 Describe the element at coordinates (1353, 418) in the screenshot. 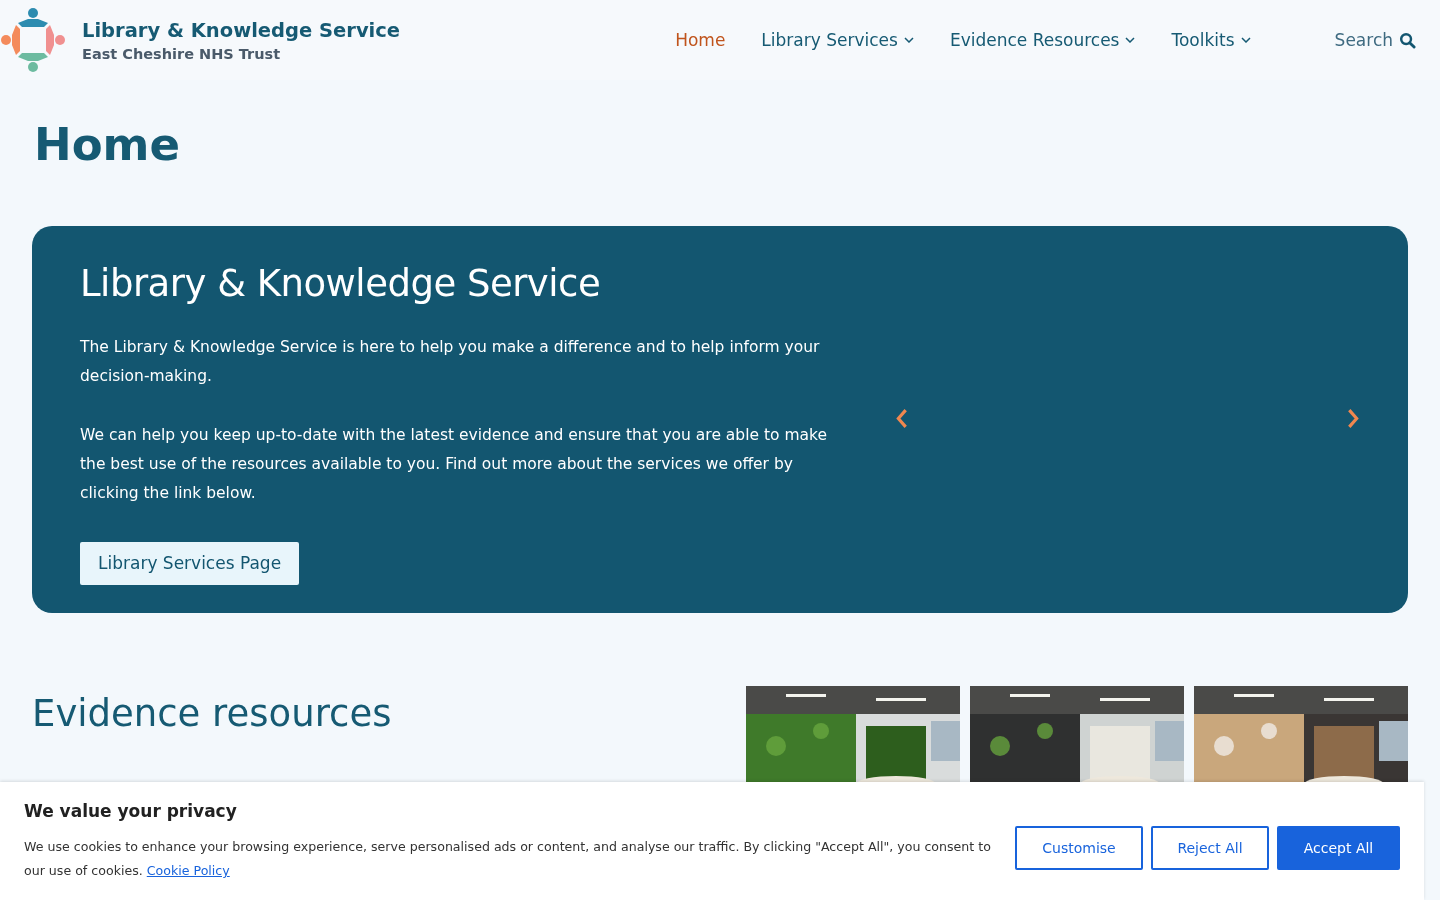

I see `chevron-right-icon` at that location.